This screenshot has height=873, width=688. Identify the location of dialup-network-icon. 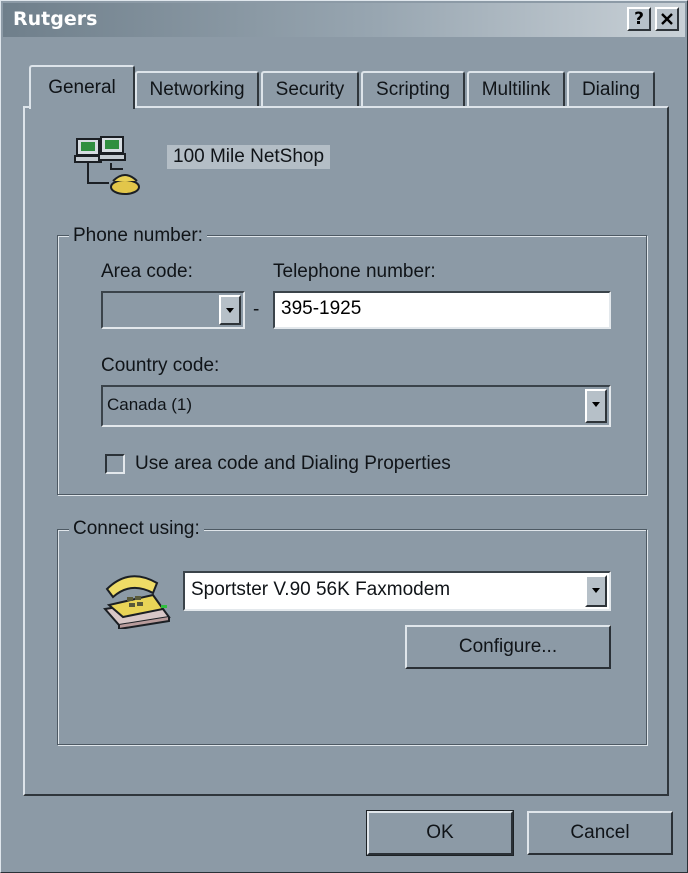
(107, 165).